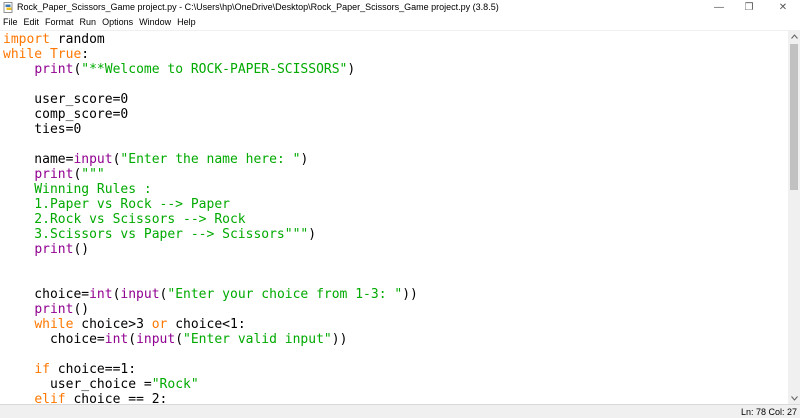 The height and width of the screenshot is (418, 800). Describe the element at coordinates (42, 129) in the screenshot. I see `code-token: ties=0` at that location.